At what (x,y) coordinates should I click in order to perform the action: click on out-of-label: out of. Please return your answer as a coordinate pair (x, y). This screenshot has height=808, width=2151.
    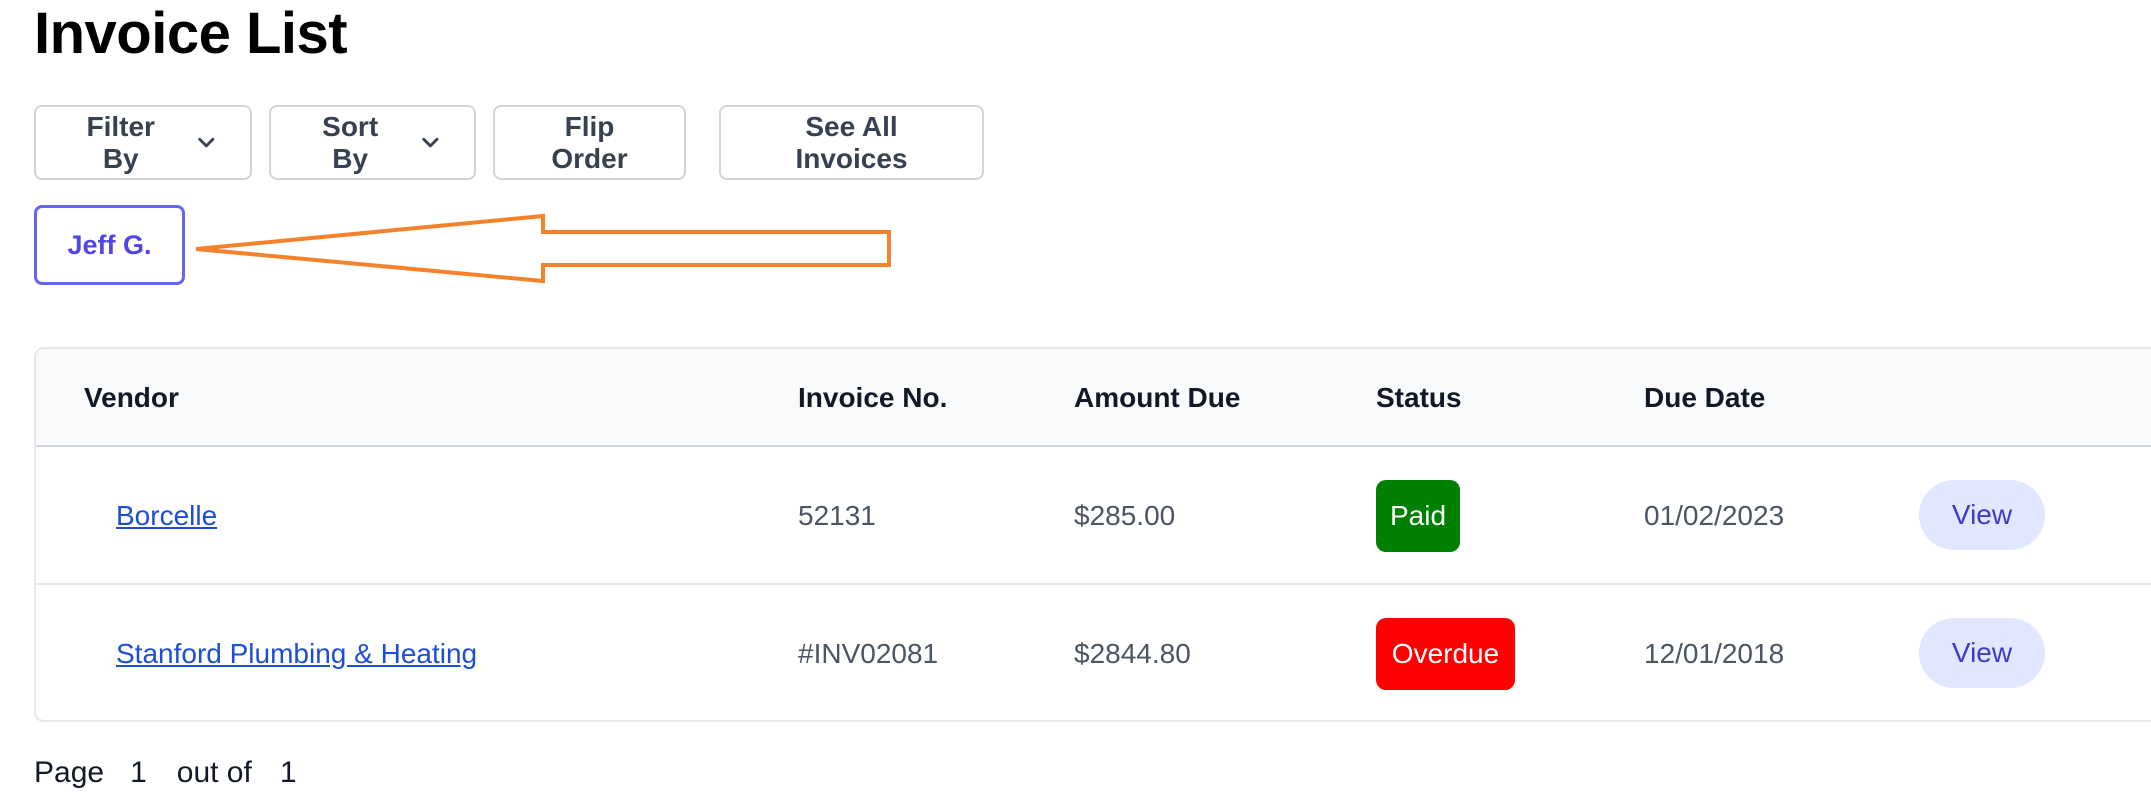
    Looking at the image, I should click on (214, 772).